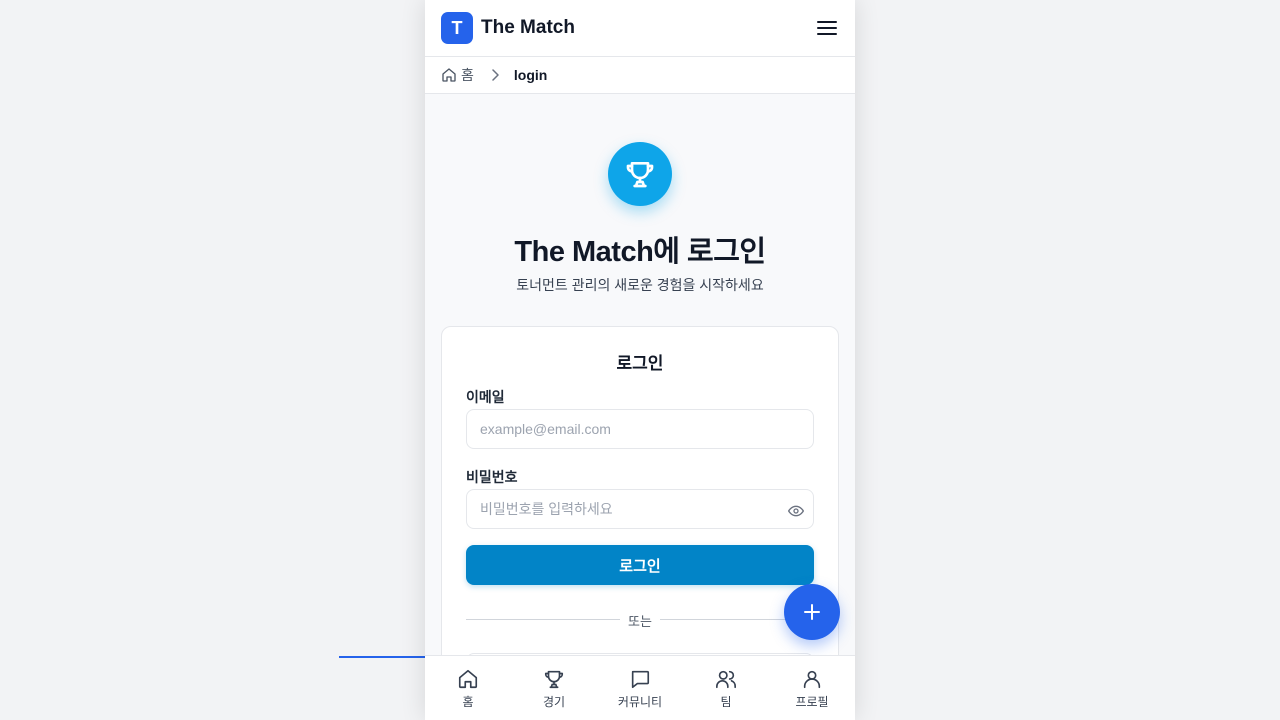 Image resolution: width=1280 pixels, height=720 pixels. I want to click on app-name: The Match, so click(528, 27).